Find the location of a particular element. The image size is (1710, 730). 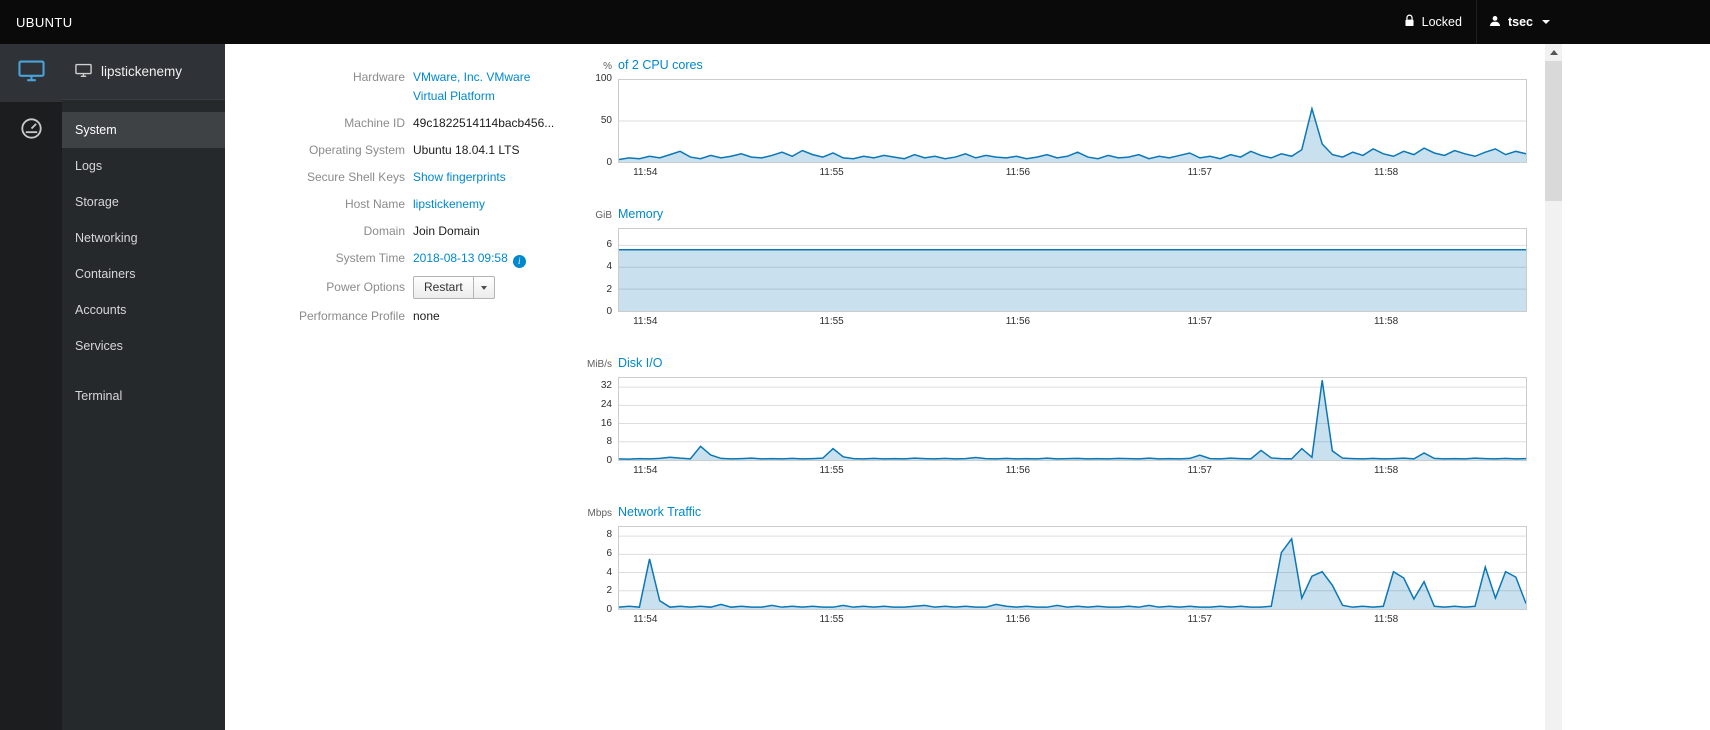

performance-profile-row: Performance Profile none is located at coordinates (427, 316).